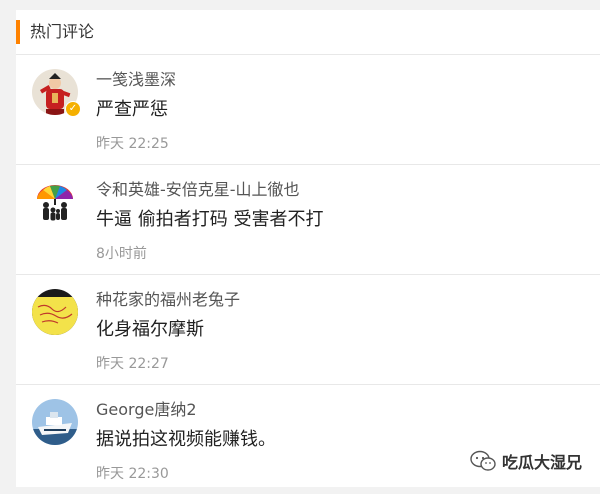  Describe the element at coordinates (18, 32) in the screenshot. I see `accent-bar` at that location.